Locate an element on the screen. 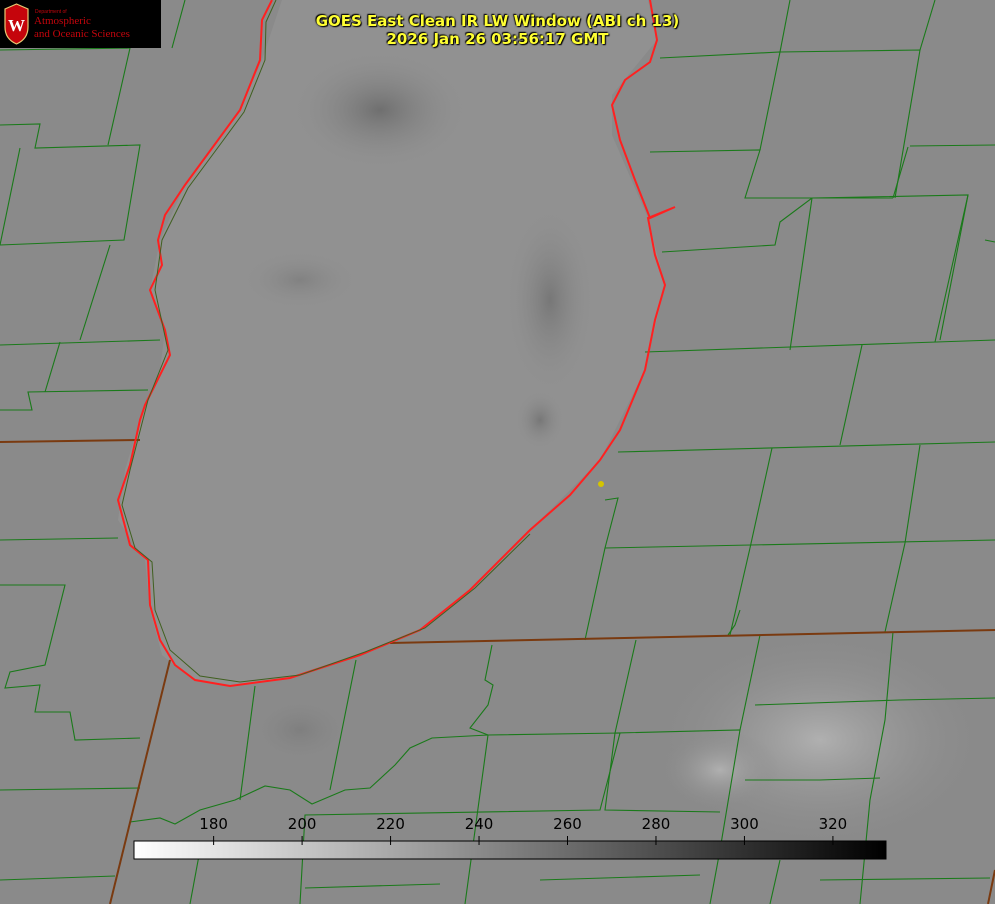  station-marker is located at coordinates (601, 484).